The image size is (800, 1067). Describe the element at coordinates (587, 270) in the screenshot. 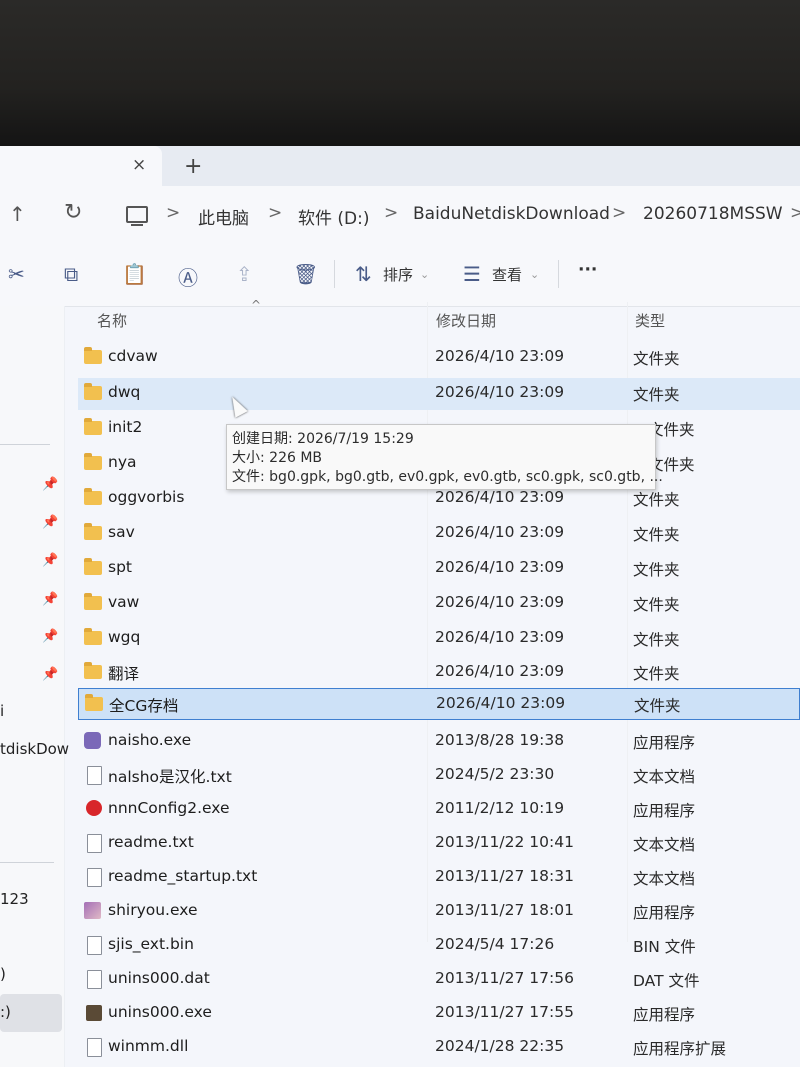

I see `more-options-button: ···` at that location.